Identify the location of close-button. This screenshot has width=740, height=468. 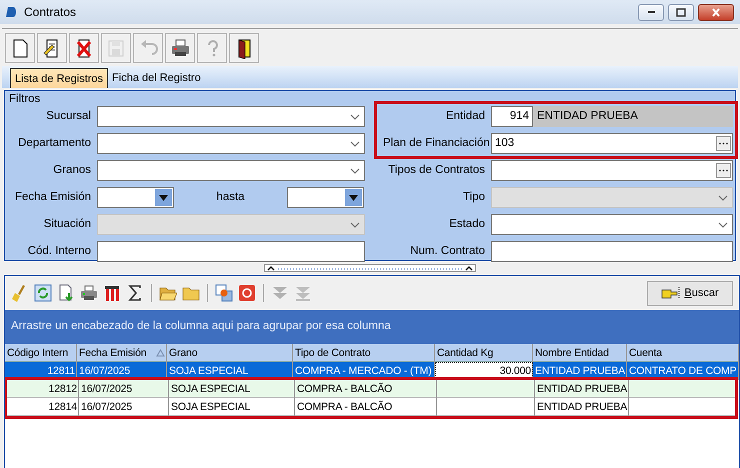
(716, 12).